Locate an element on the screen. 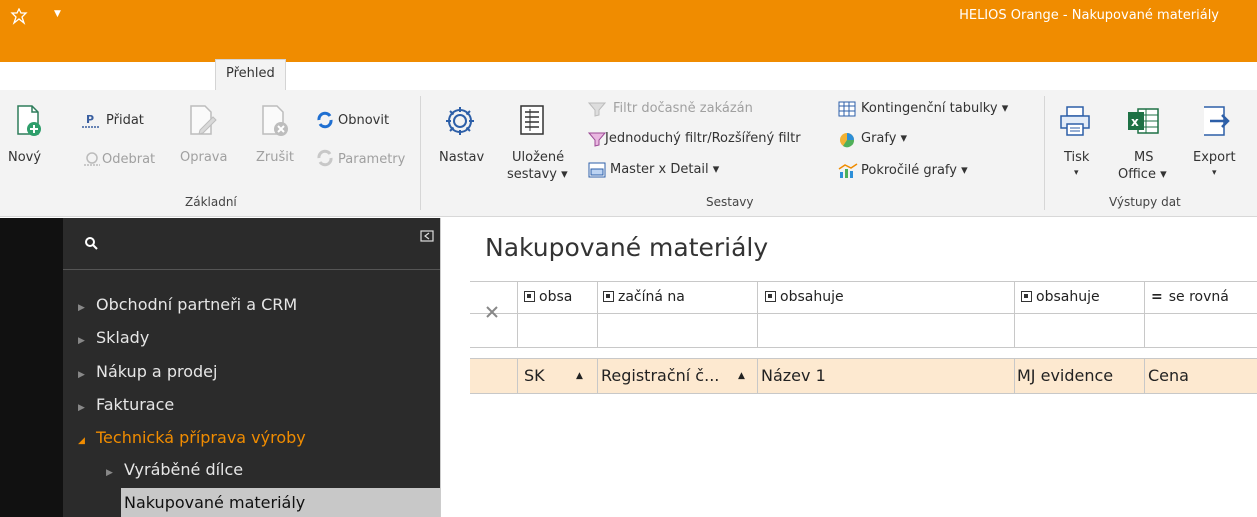  sidebar-item-nakupovane-materialy: Nakupované materiály is located at coordinates (214, 502).